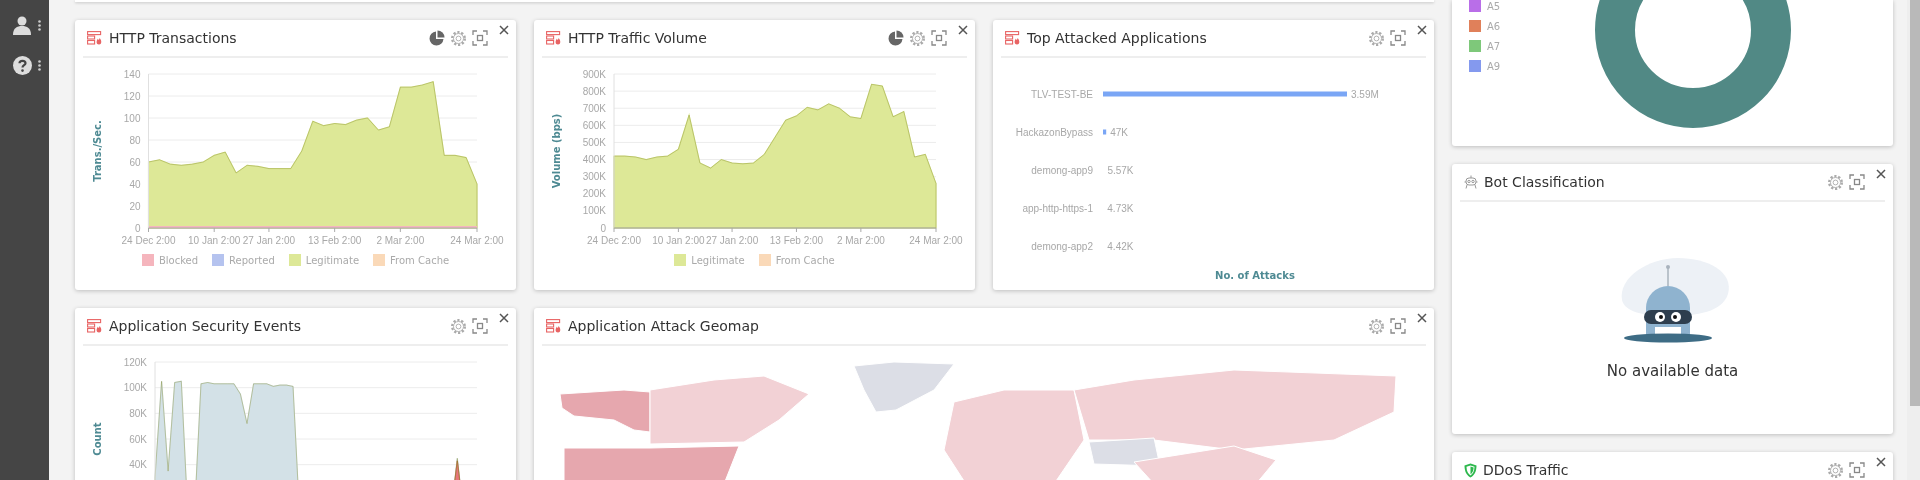 Image resolution: width=1920 pixels, height=480 pixels. What do you see at coordinates (594, 74) in the screenshot?
I see `y-tick-label: 900K` at bounding box center [594, 74].